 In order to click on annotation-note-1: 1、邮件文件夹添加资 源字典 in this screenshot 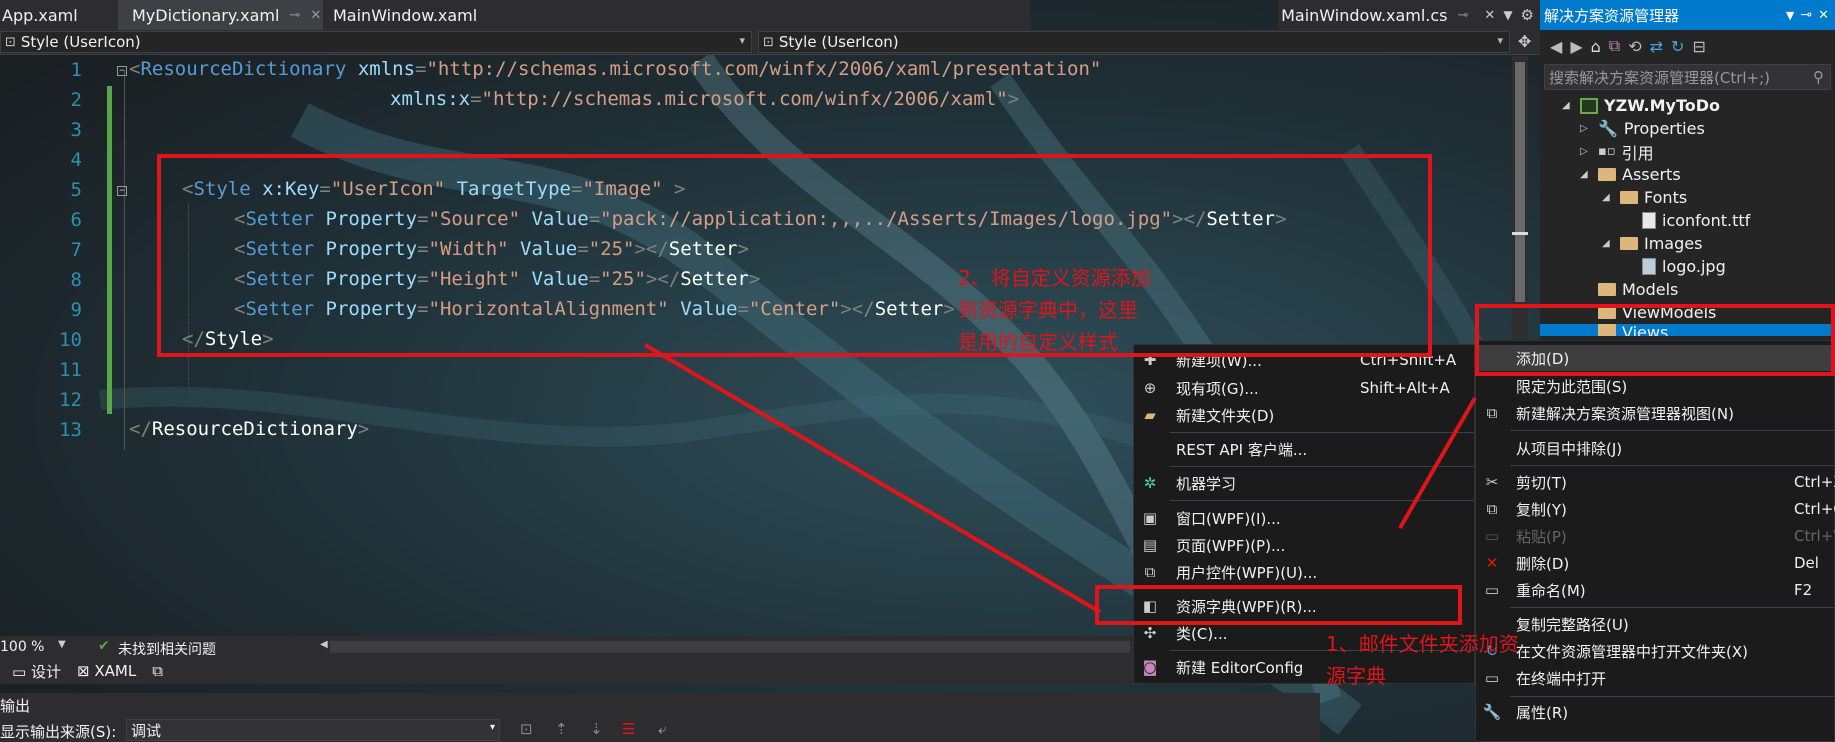, I will do `click(1422, 660)`.